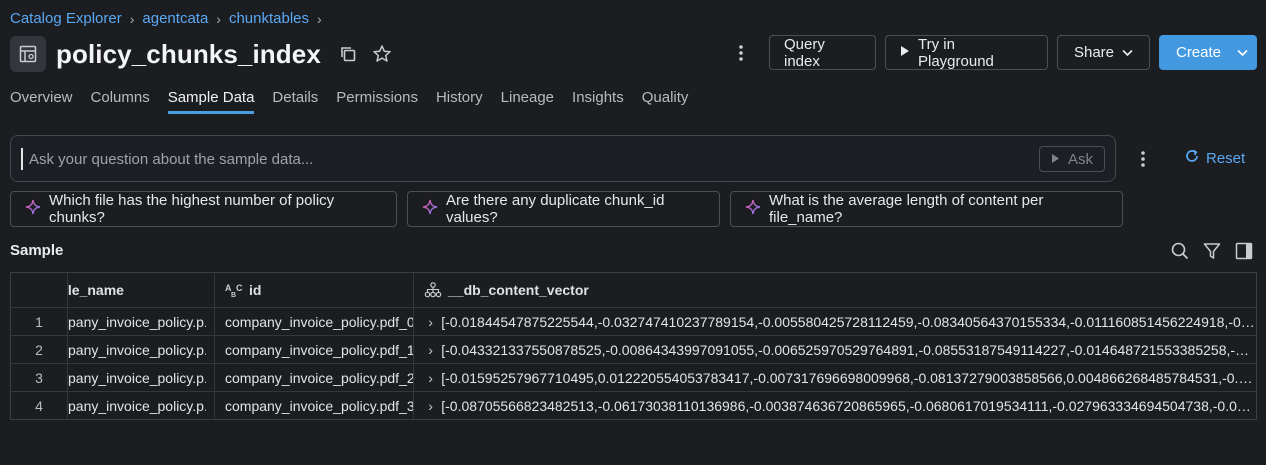 The width and height of the screenshot is (1266, 465). What do you see at coordinates (211, 101) in the screenshot?
I see `tab-sample-data: Sample Data` at bounding box center [211, 101].